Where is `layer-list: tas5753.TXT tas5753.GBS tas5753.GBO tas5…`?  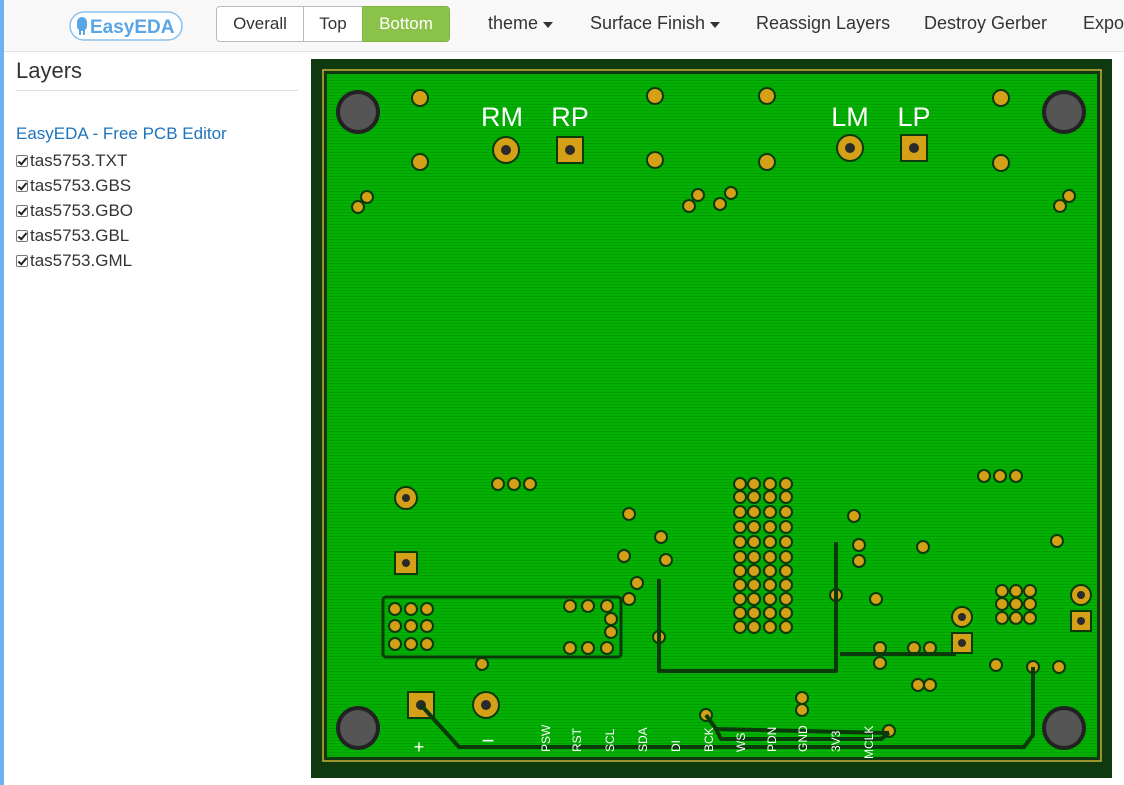 layer-list: tas5753.TXT tas5753.GBS tas5753.GBO tas5… is located at coordinates (74, 210).